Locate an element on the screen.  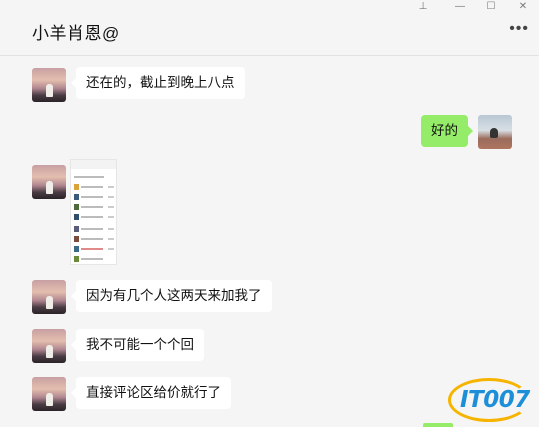
message-bubble: 我不可能一个个回 is located at coordinates (137, 345).